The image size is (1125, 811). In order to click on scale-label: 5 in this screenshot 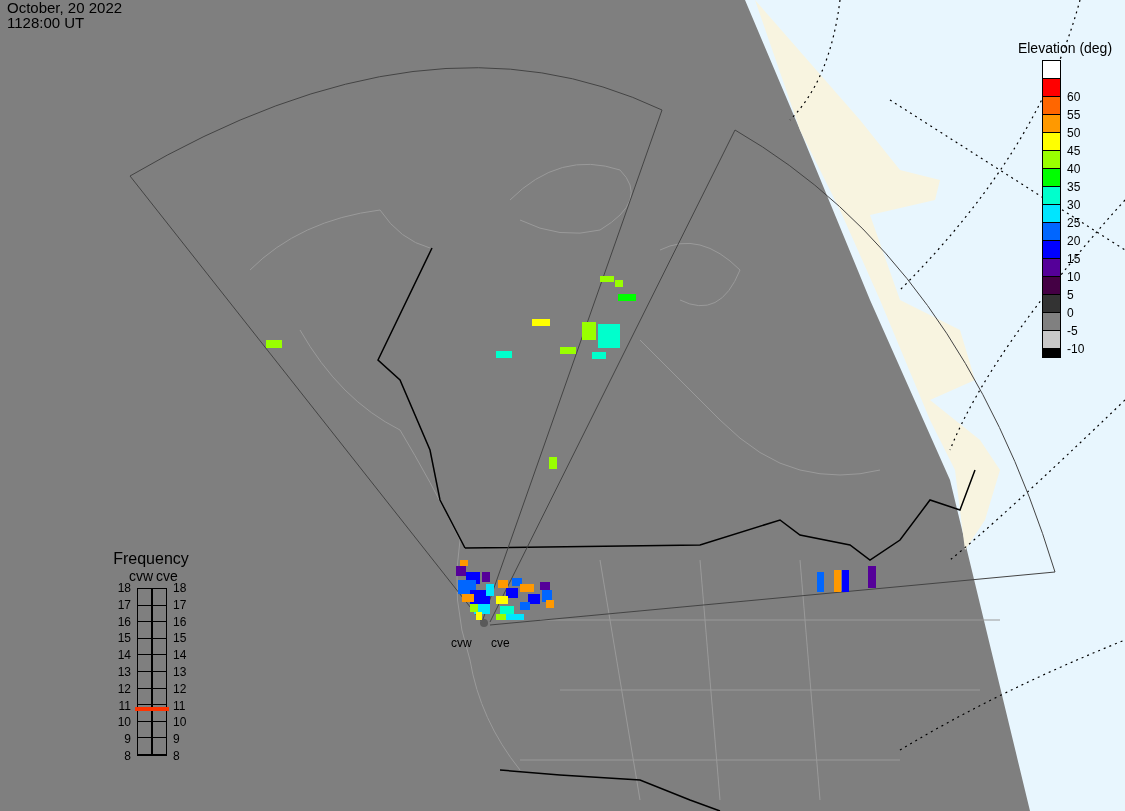, I will do `click(1070, 295)`.